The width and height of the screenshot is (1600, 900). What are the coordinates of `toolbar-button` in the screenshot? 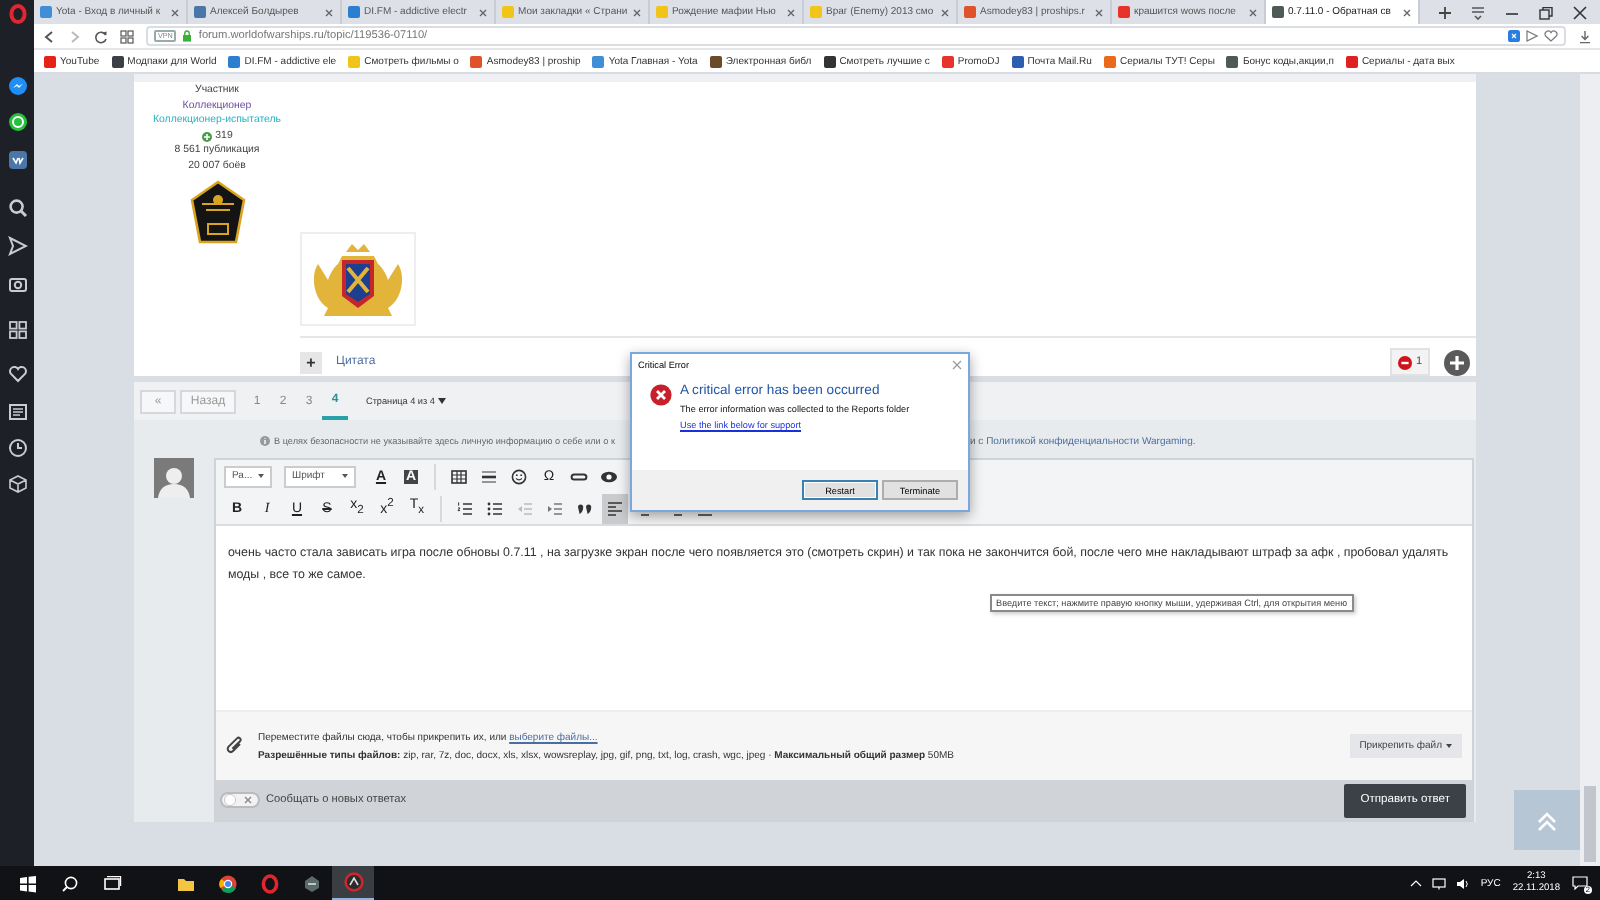 It's located at (615, 508).